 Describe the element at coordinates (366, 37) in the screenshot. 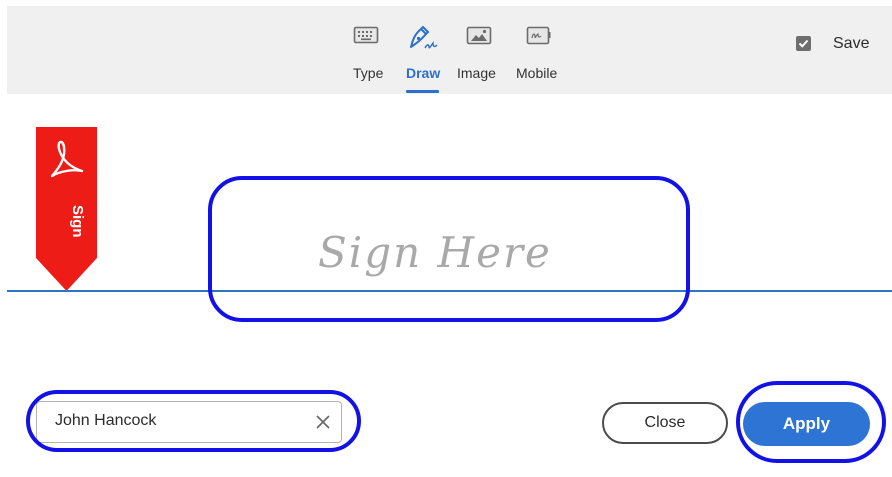

I see `keyboard-icon` at that location.